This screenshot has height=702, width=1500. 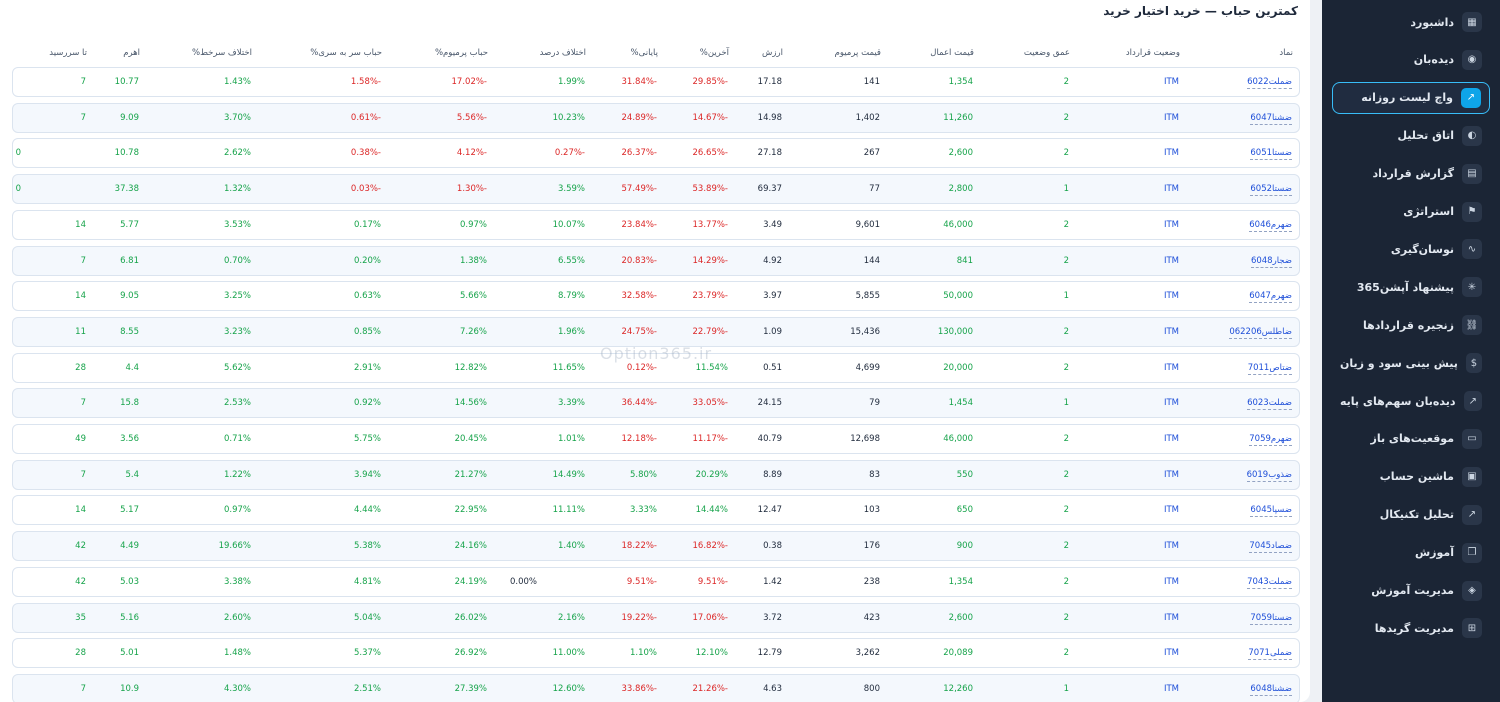 I want to click on cell-symbol: ضستا6051, so click(x=1271, y=154).